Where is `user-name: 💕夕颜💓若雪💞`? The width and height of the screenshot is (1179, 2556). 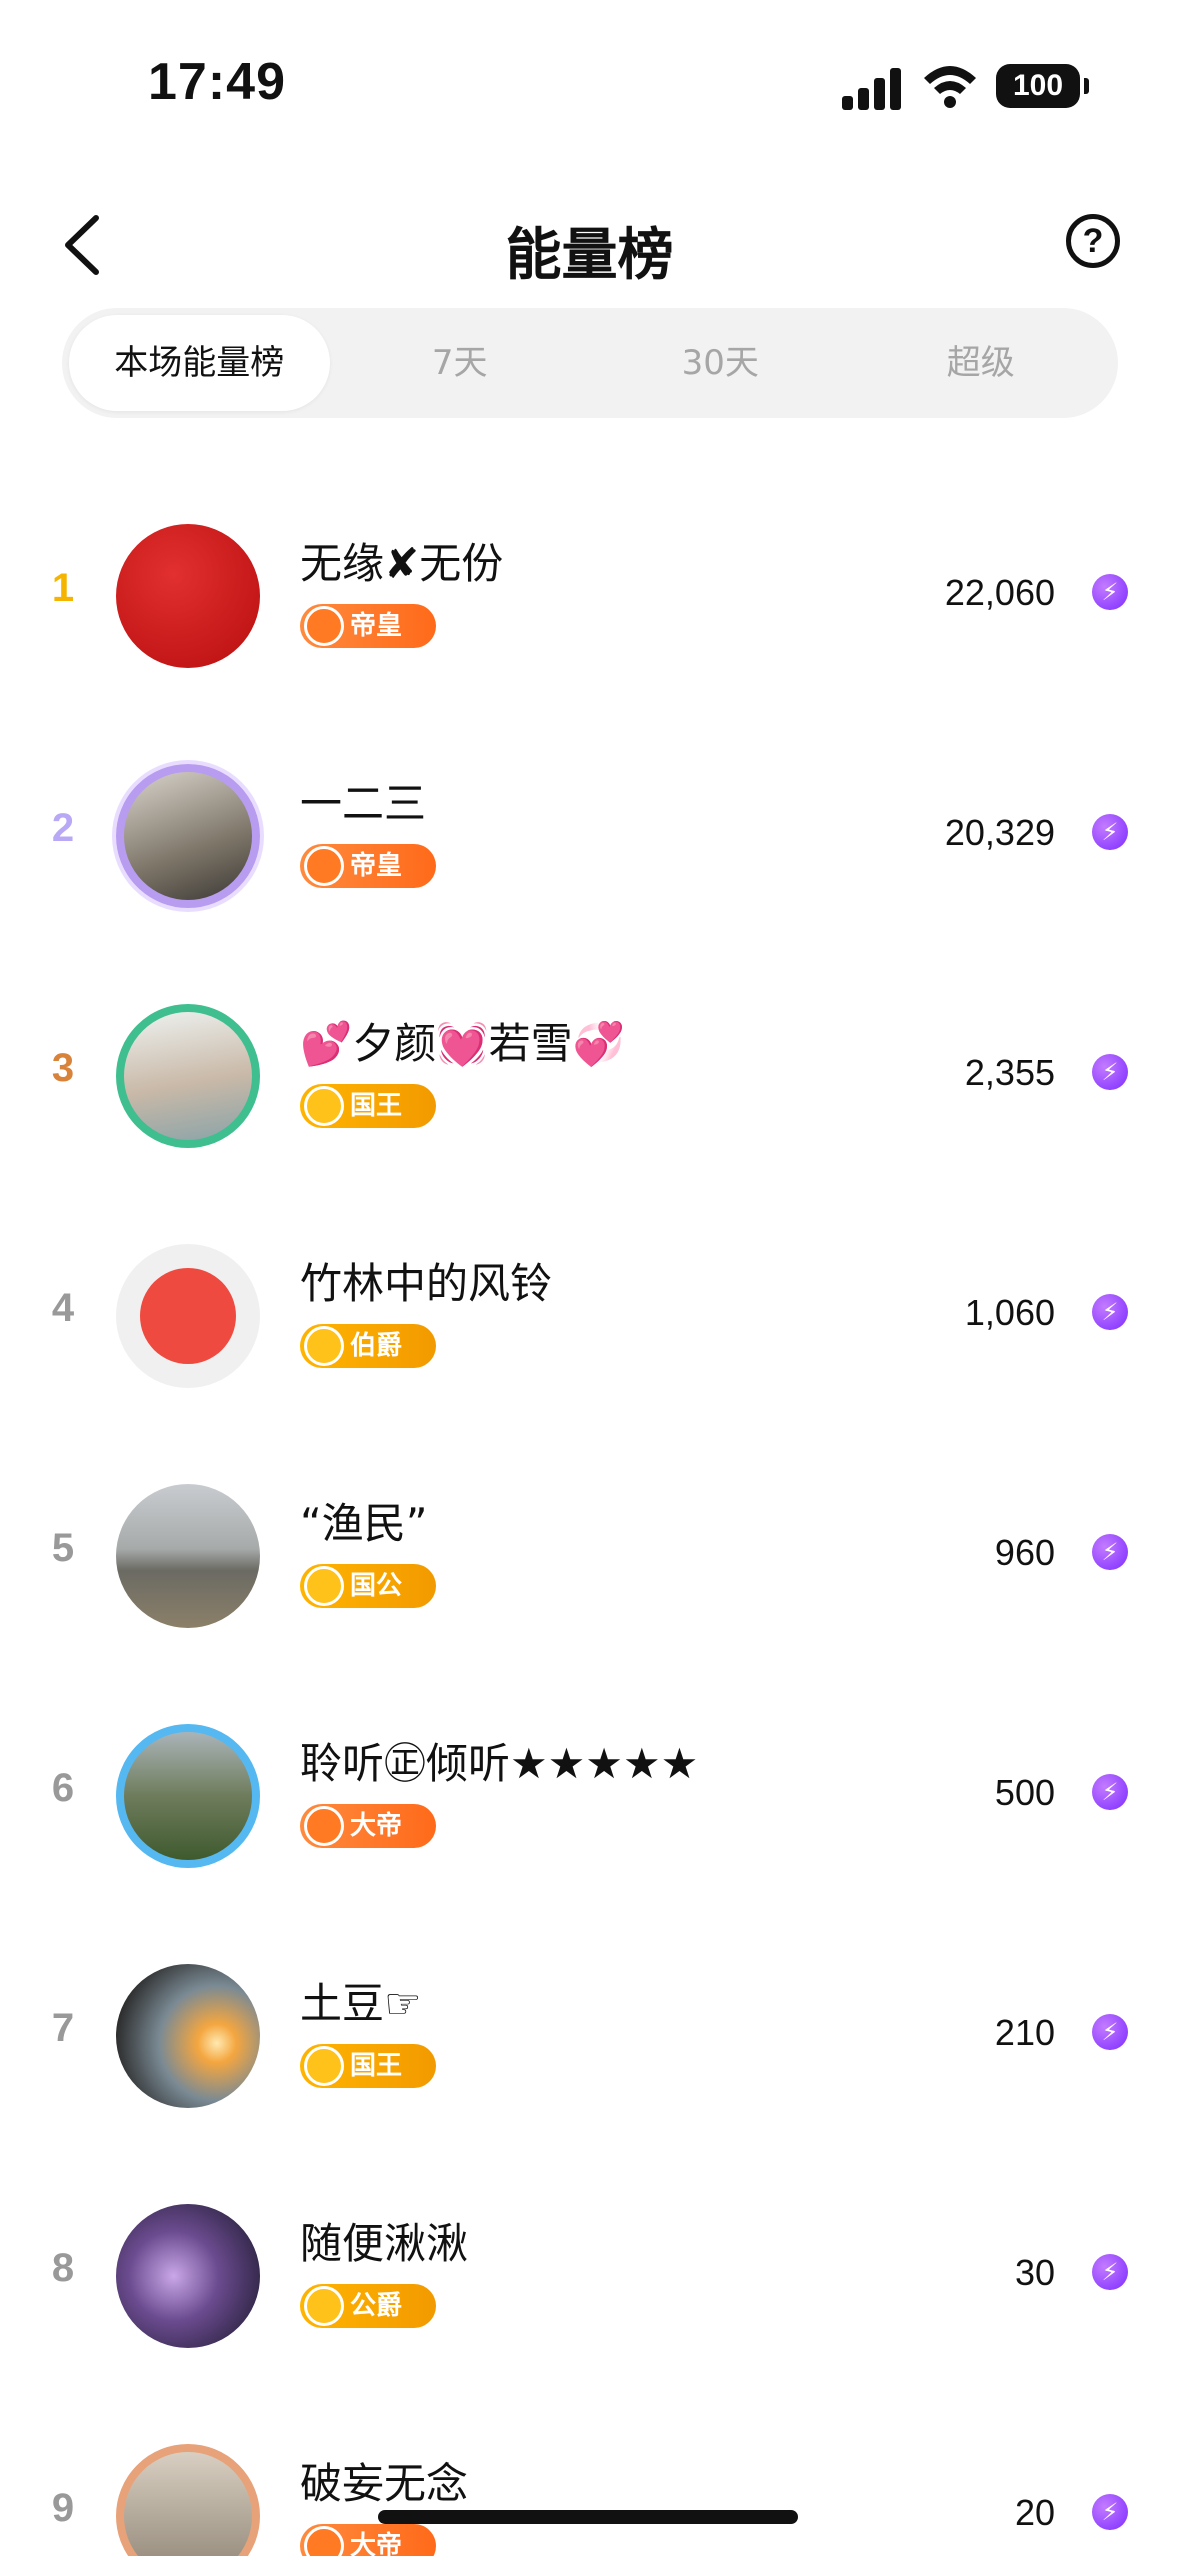 user-name: 💕夕颜💓若雪💞 is located at coordinates (462, 1040).